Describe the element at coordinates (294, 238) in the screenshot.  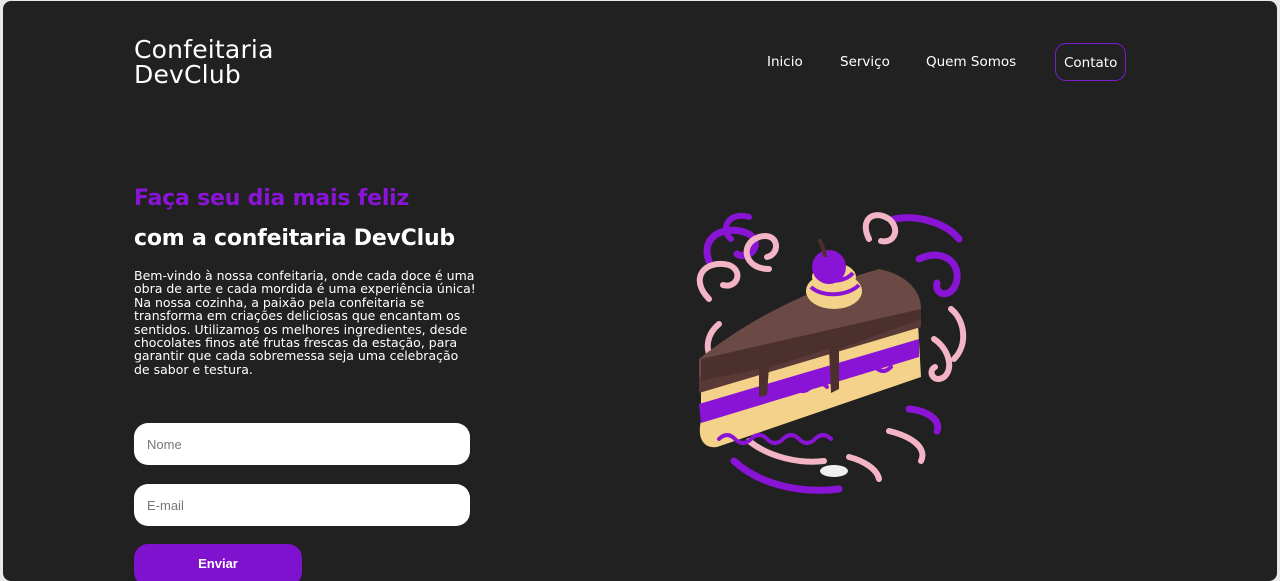
I see `headline-main: com a confeitaria DevClub` at that location.